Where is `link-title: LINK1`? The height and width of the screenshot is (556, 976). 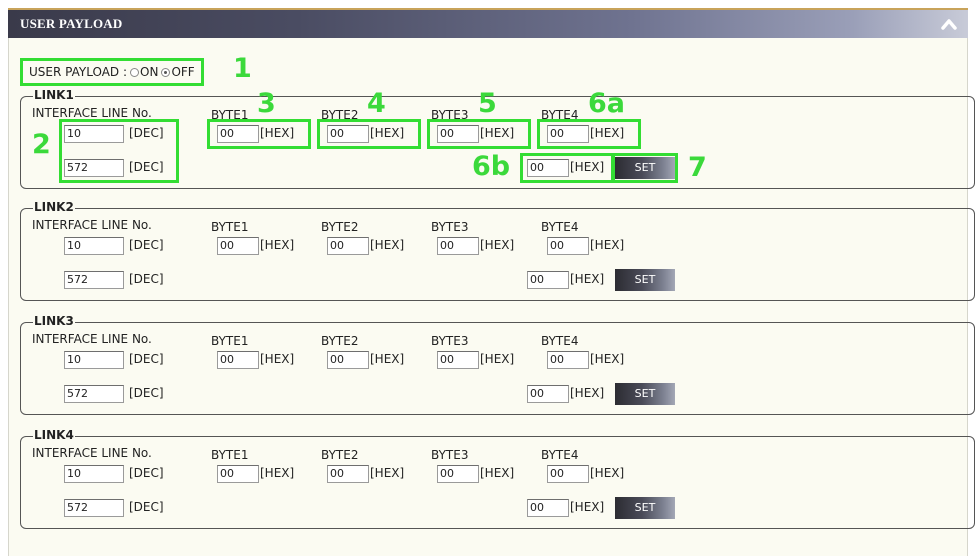 link-title: LINK1 is located at coordinates (54, 95).